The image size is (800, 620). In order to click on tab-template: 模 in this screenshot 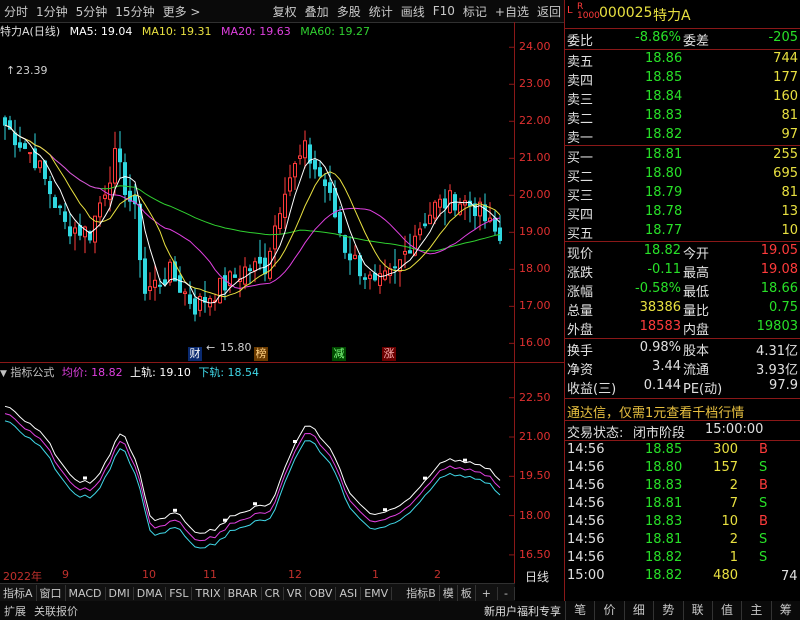, I will do `click(449, 593)`.